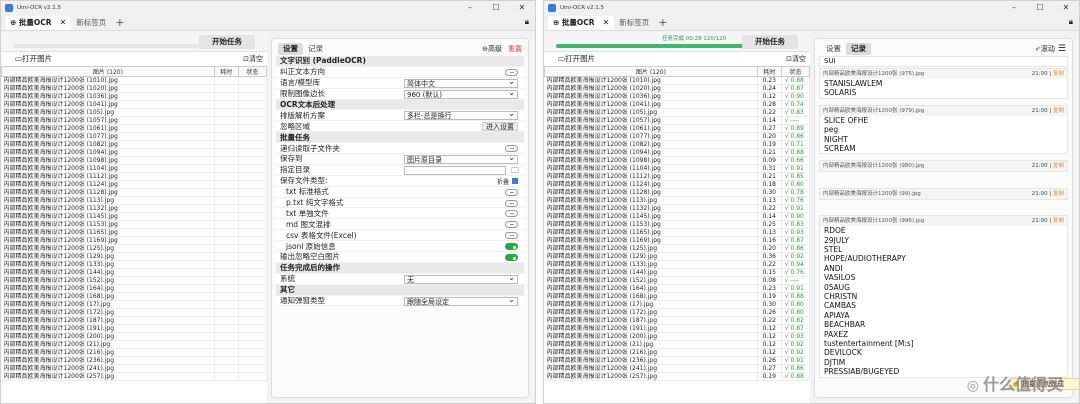 This screenshot has height=404, width=1080. Describe the element at coordinates (677, 248) in the screenshot. I see `table-row: 内部精品欧美海报设计1200张 (125).jpg 0.20 √ 0.86` at that location.